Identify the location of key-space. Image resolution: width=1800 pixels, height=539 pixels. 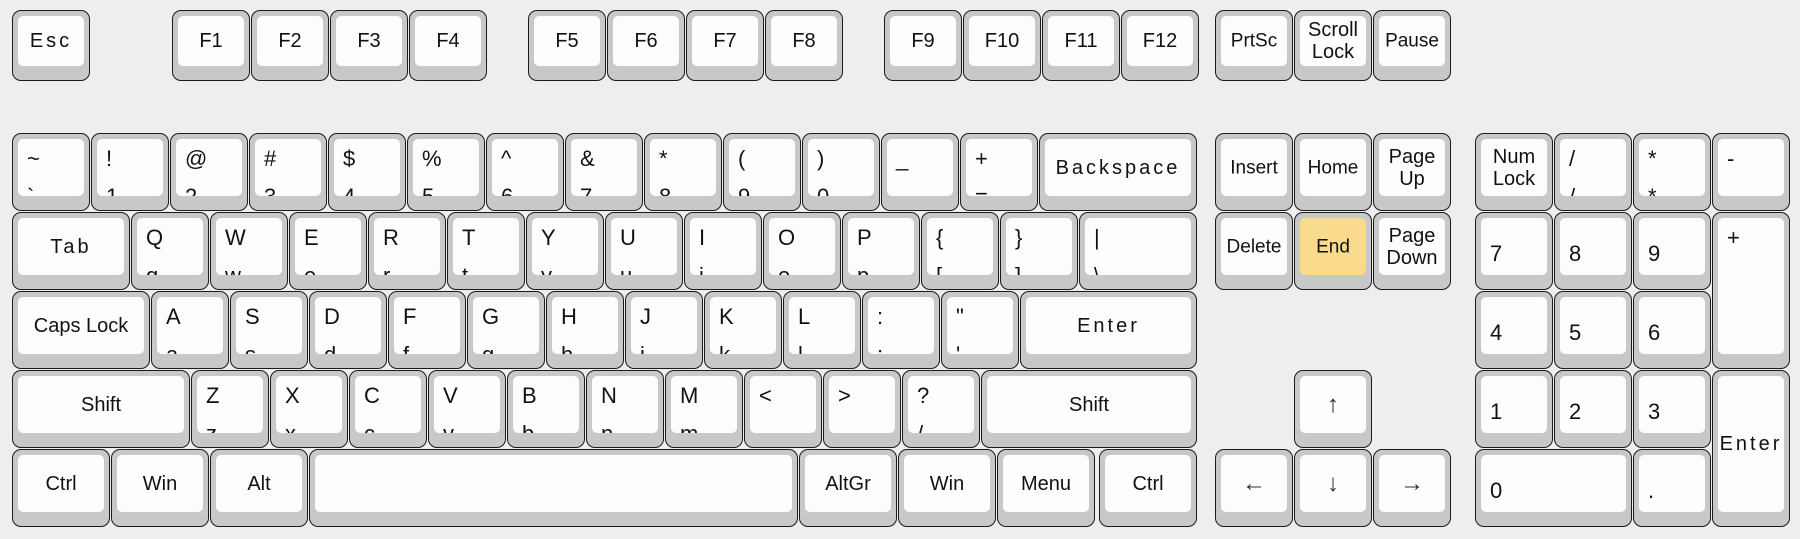
(553, 488).